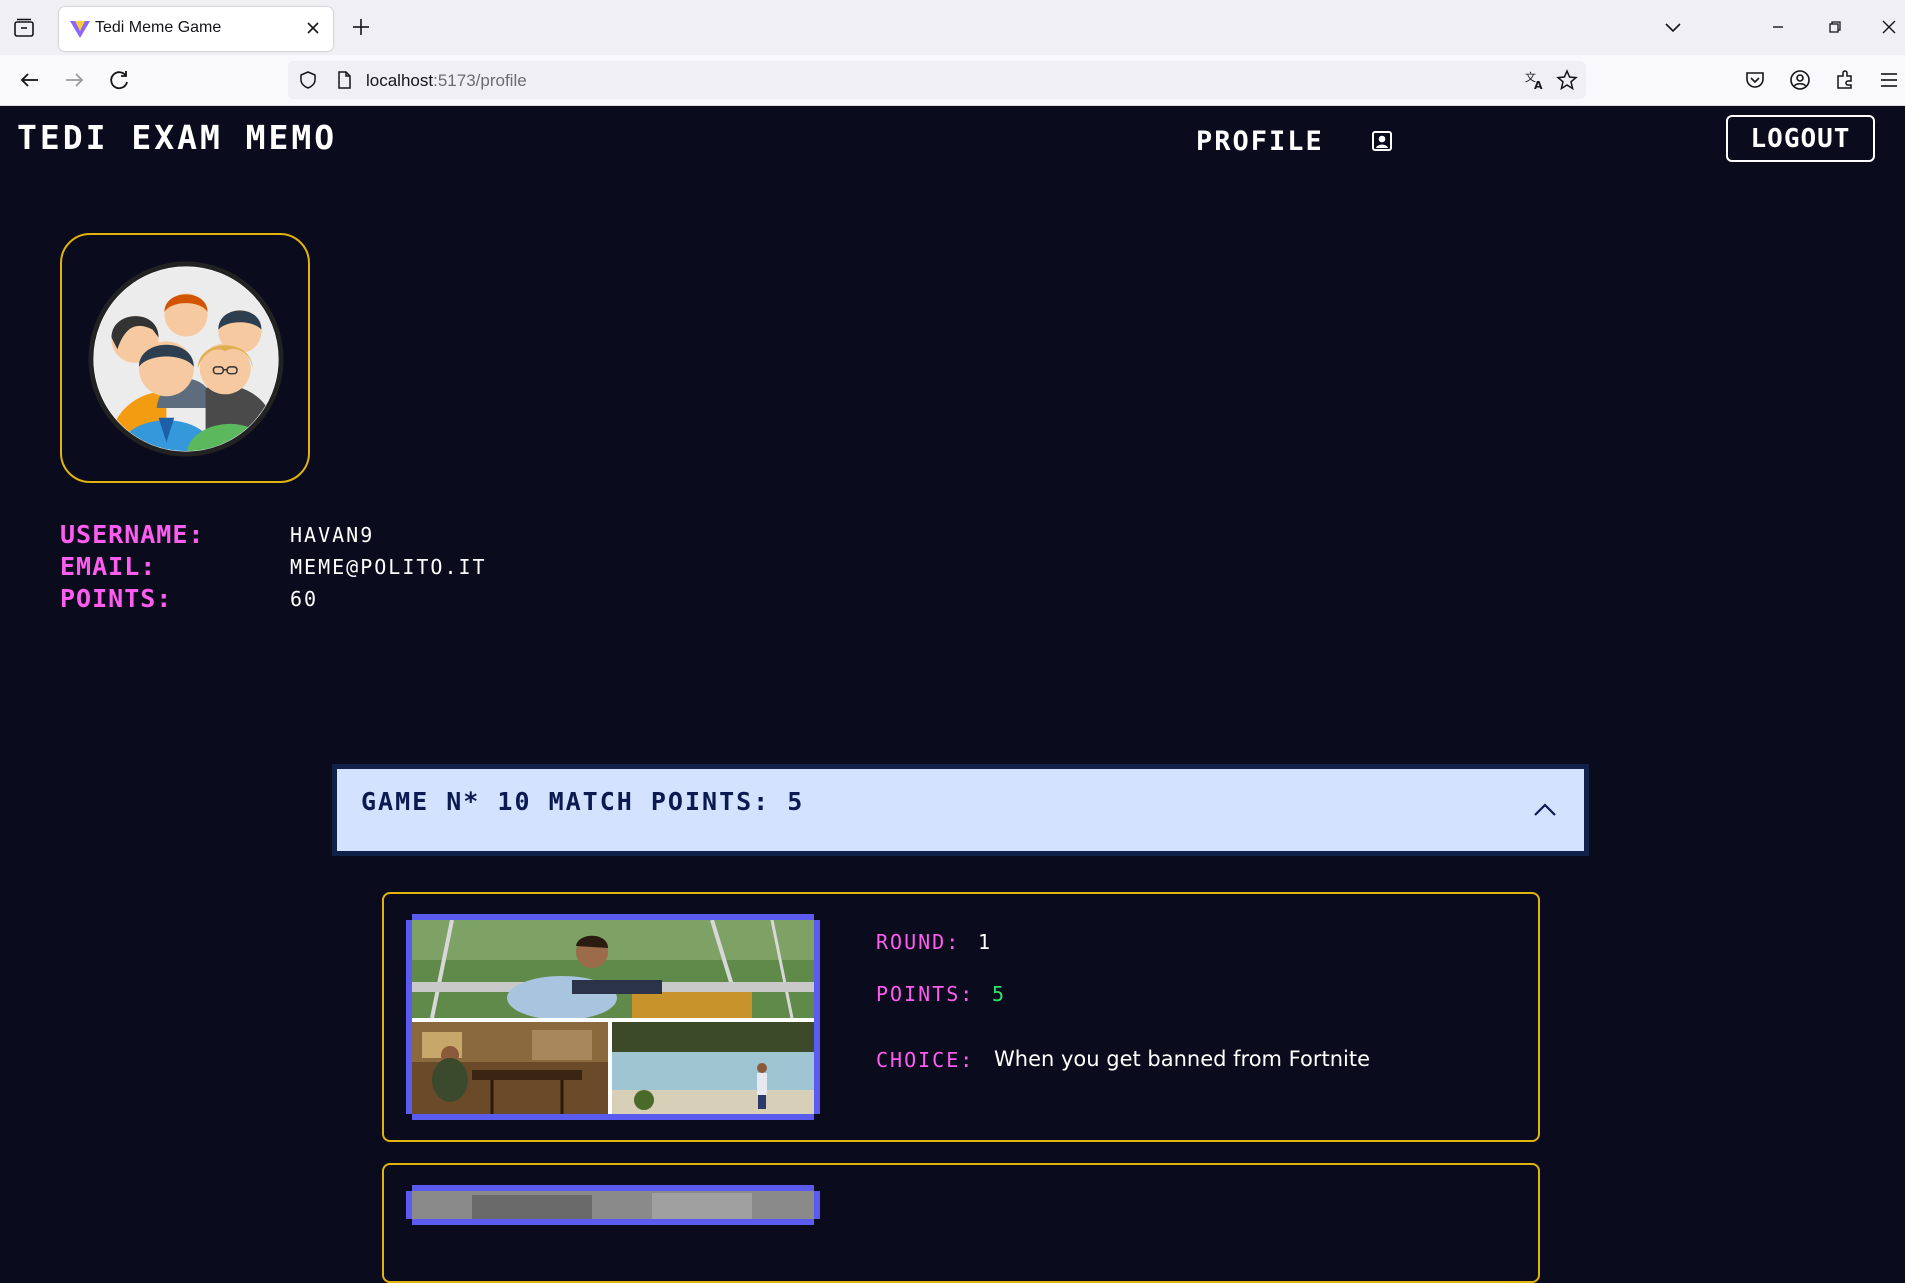  What do you see at coordinates (984, 942) in the screenshot?
I see `round-value: 1` at bounding box center [984, 942].